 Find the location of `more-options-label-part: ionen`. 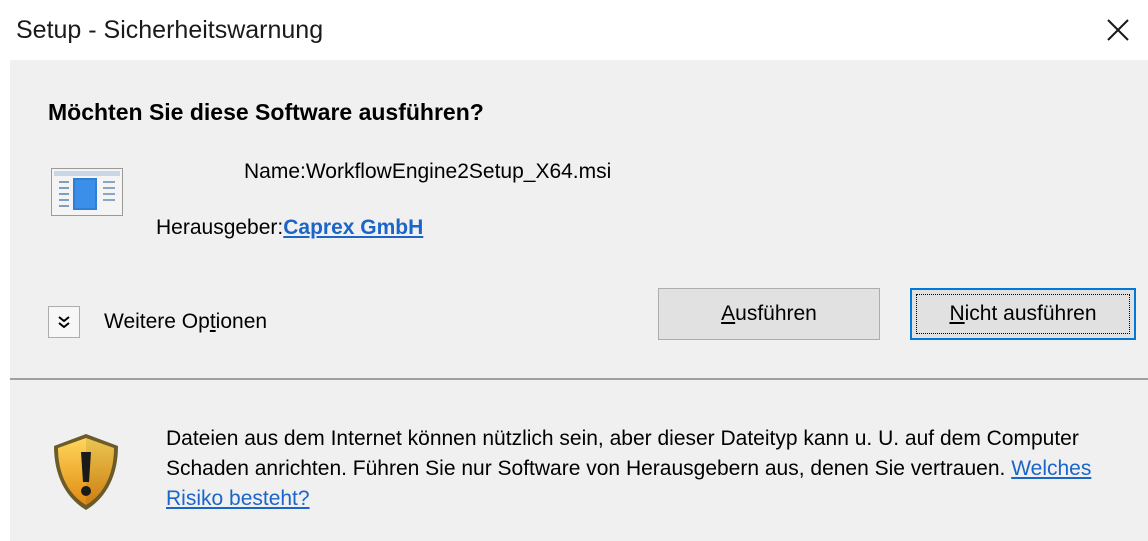

more-options-label-part: ionen is located at coordinates (241, 321).